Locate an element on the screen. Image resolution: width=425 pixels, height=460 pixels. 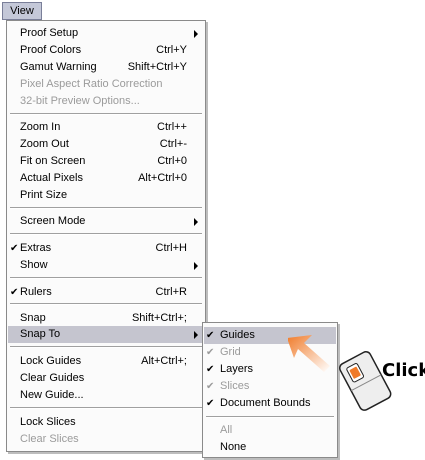
menu-item-label: Zoom In is located at coordinates (40, 127).